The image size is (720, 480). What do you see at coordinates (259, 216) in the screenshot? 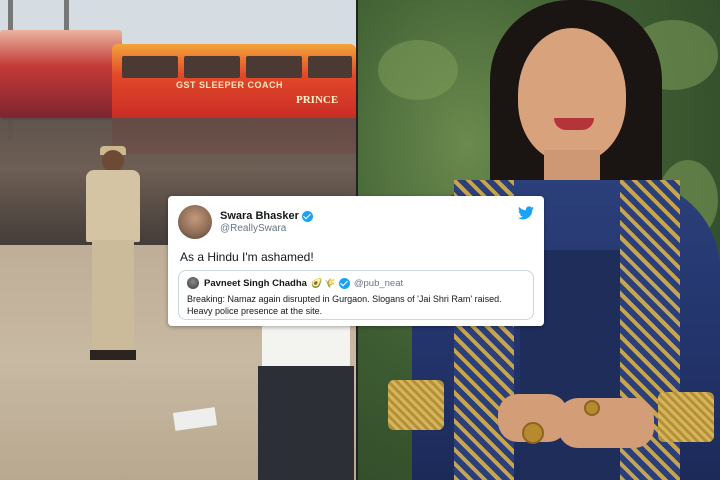
I see `author-name: Swara Bhasker` at bounding box center [259, 216].